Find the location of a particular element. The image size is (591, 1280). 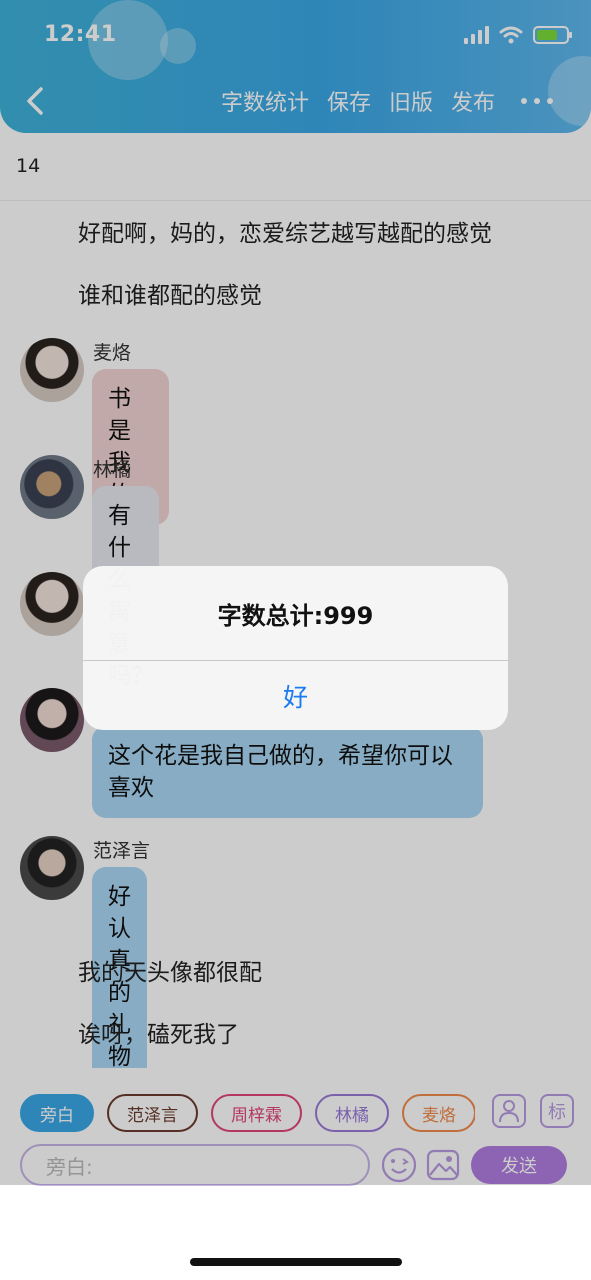

panel-backdrop is located at coordinates (295, 1126).